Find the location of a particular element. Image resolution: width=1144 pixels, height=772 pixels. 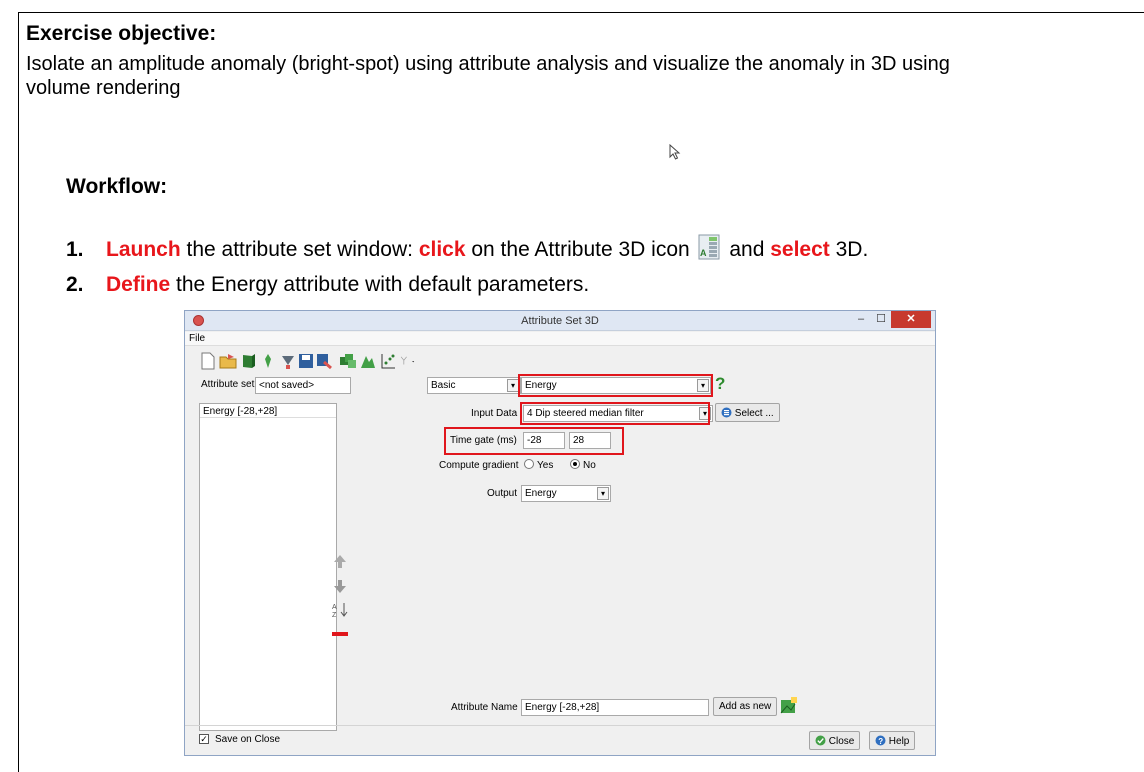

chevron-down-icon: ▾ is located at coordinates (603, 493).